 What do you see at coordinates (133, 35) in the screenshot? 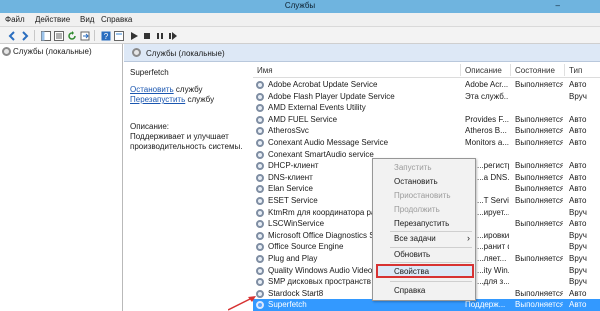
I see `play-icon` at bounding box center [133, 35].